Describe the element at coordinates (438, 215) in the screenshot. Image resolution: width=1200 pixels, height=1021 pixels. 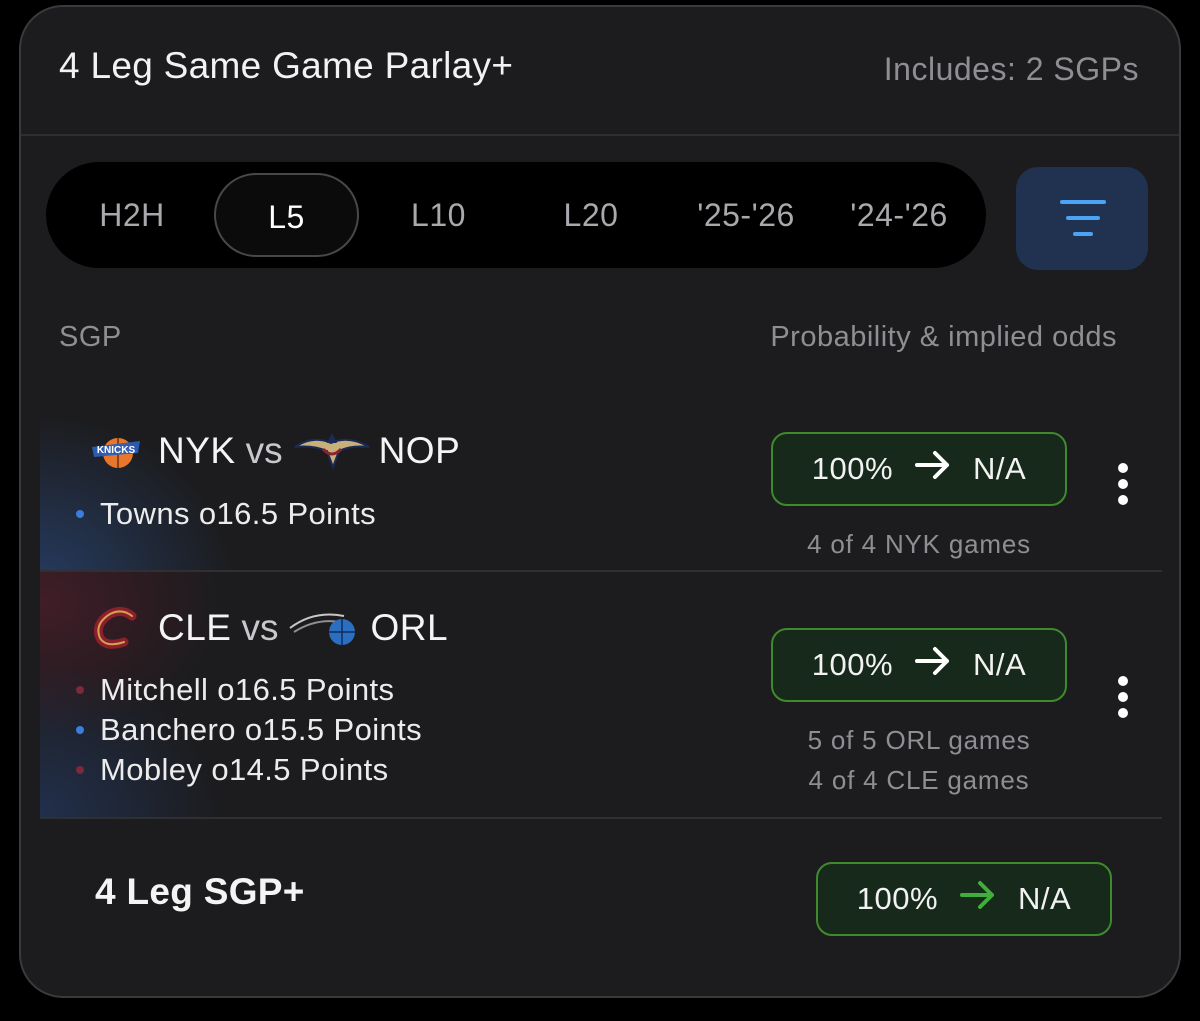
I see `tab-l10: L10` at that location.